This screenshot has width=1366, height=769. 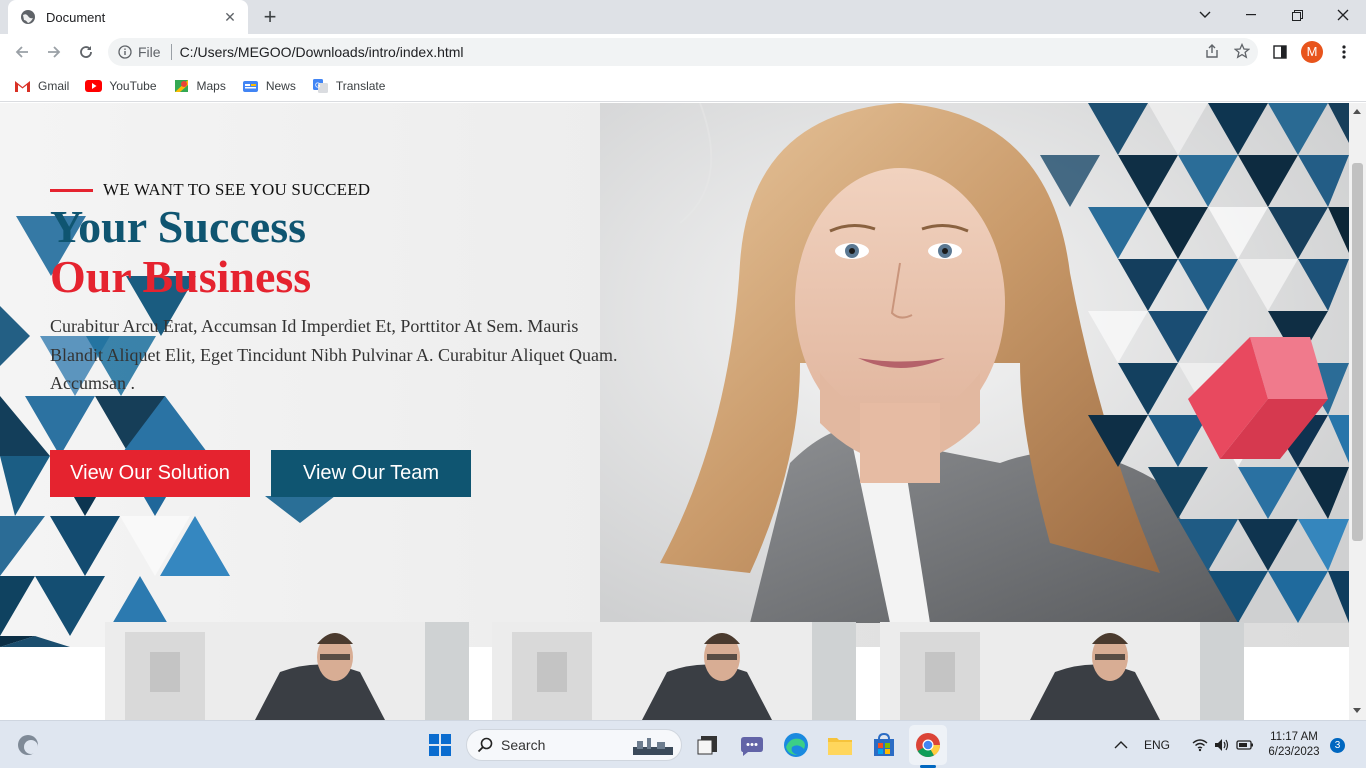 I want to click on side-panel-icon, so click(x=1280, y=52).